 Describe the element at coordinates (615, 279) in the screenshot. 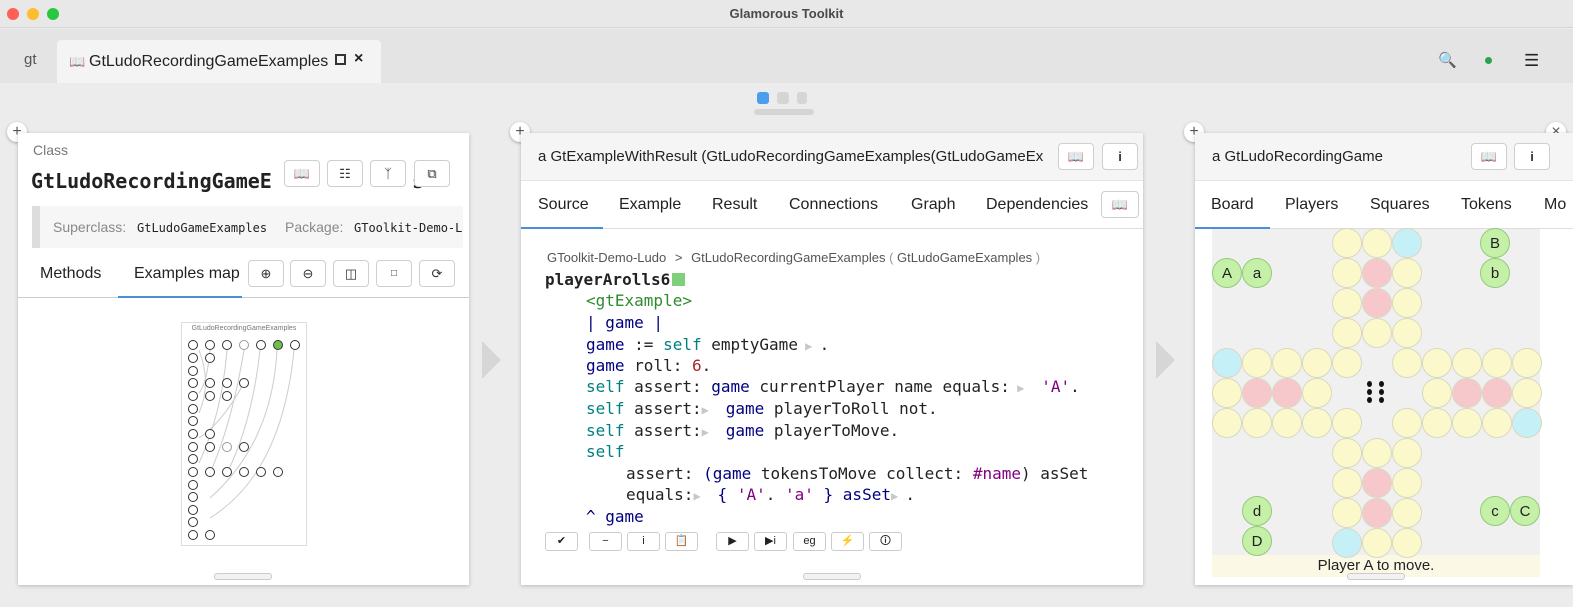

I see `method-name: playerArolls6` at that location.